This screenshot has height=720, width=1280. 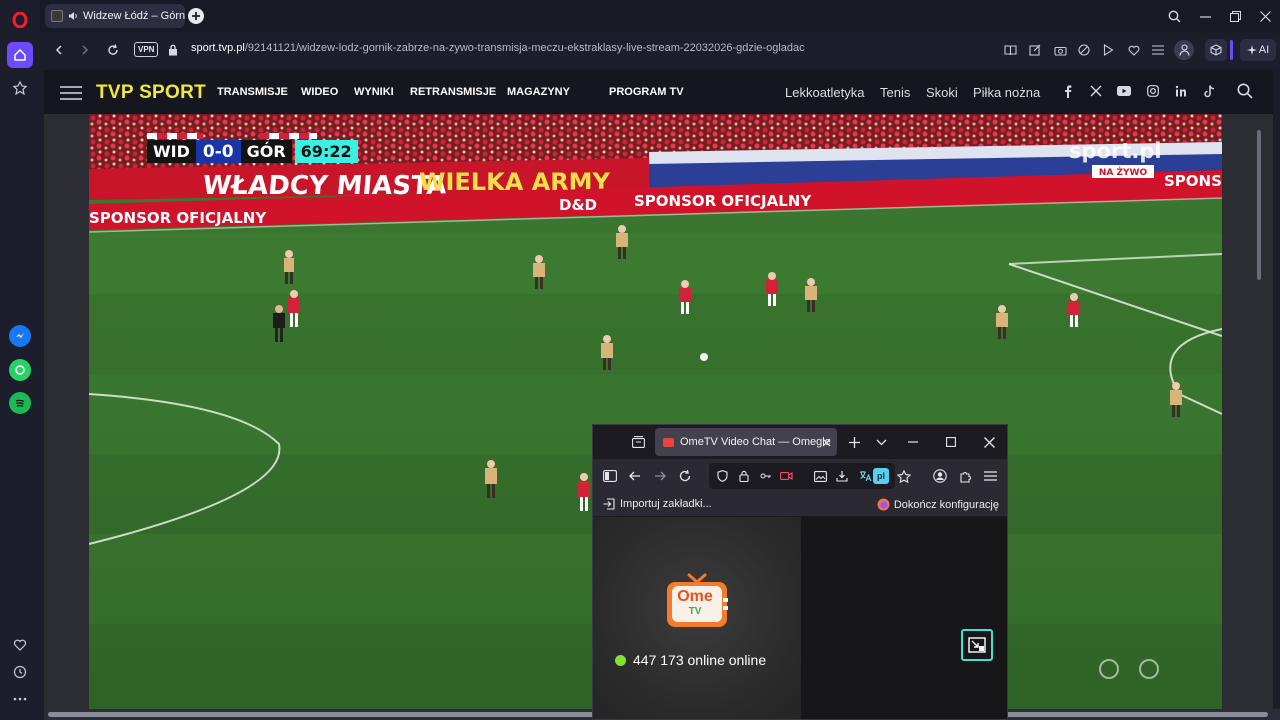 I want to click on linkedin-icon, so click(x=1181, y=91).